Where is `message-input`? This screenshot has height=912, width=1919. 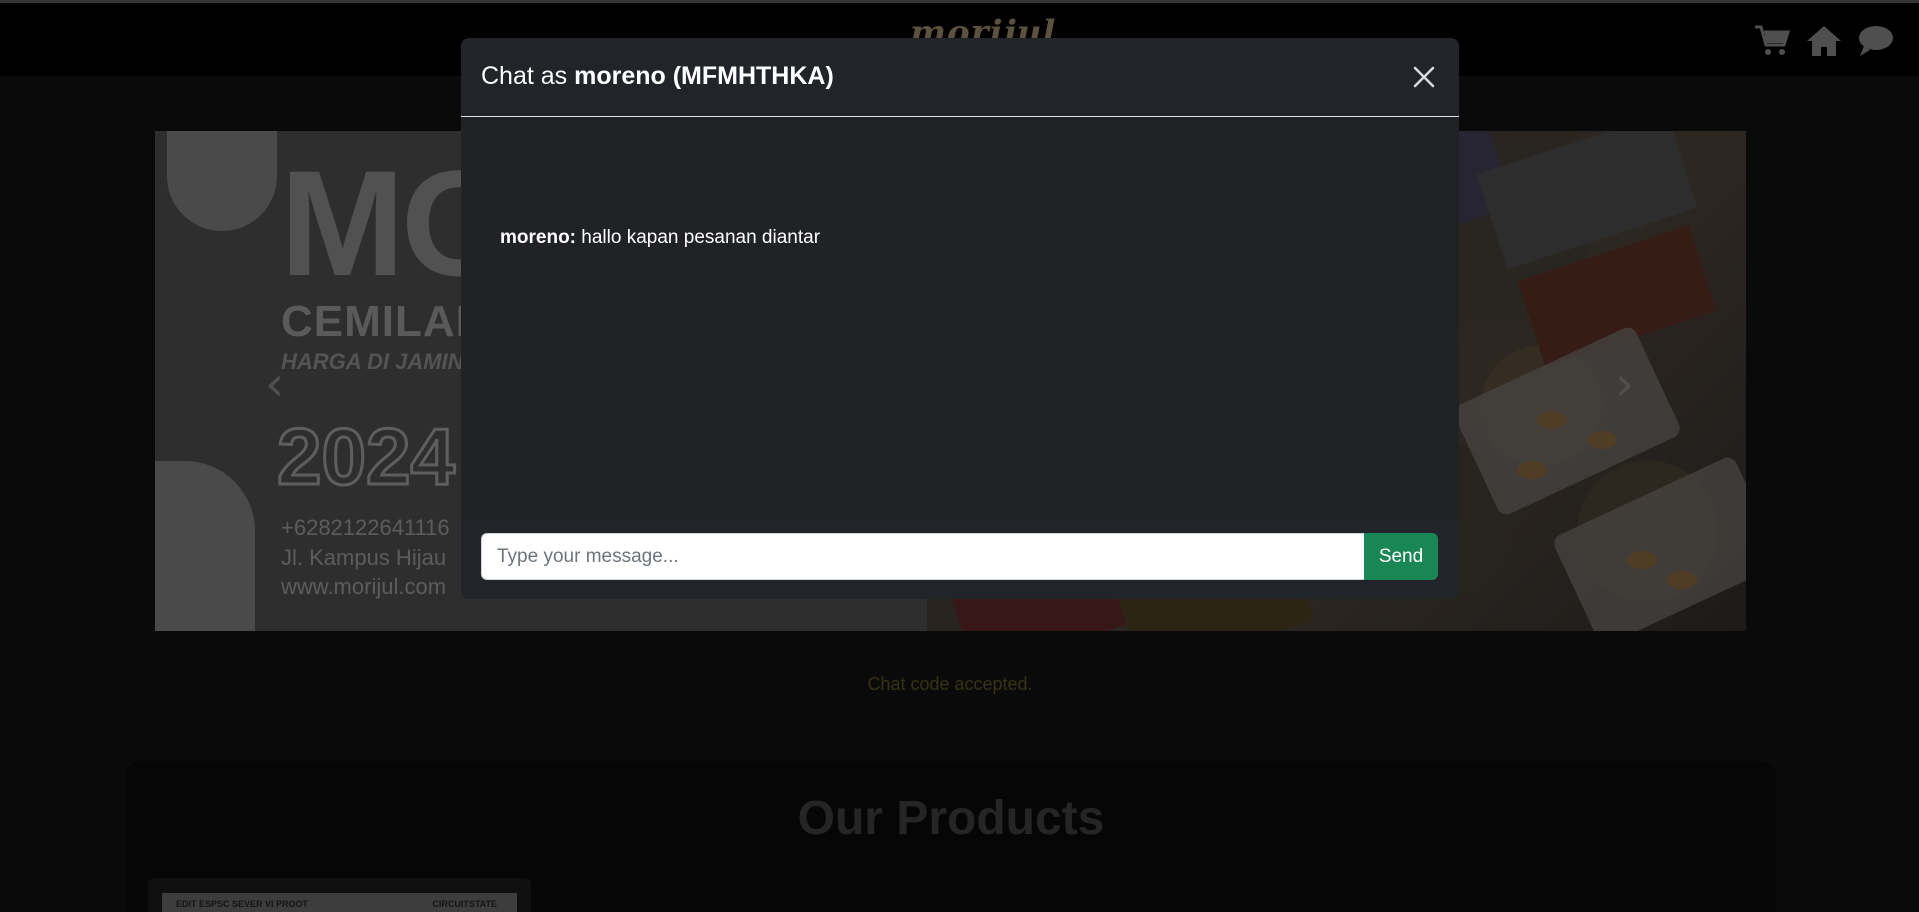 message-input is located at coordinates (922, 556).